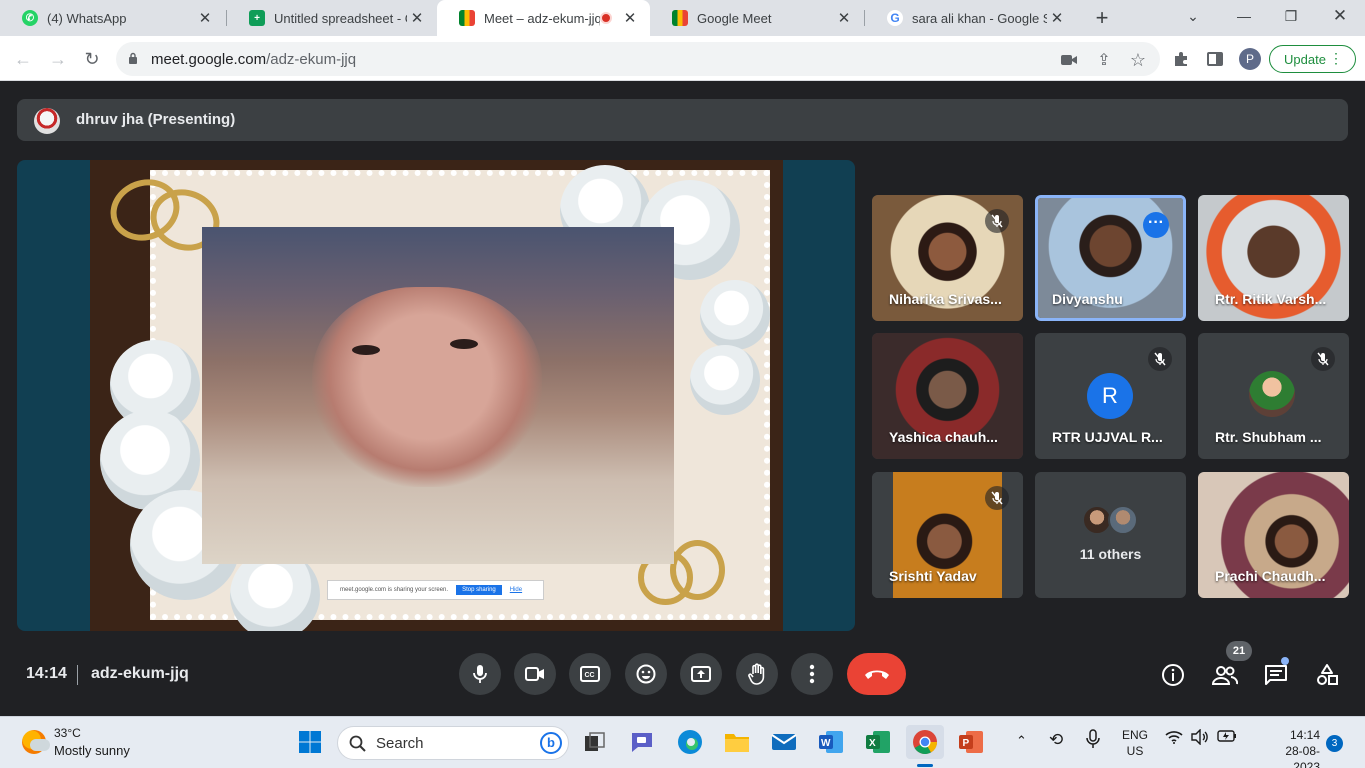 This screenshot has height=768, width=1365. I want to click on language-code: ENG, so click(1135, 735).